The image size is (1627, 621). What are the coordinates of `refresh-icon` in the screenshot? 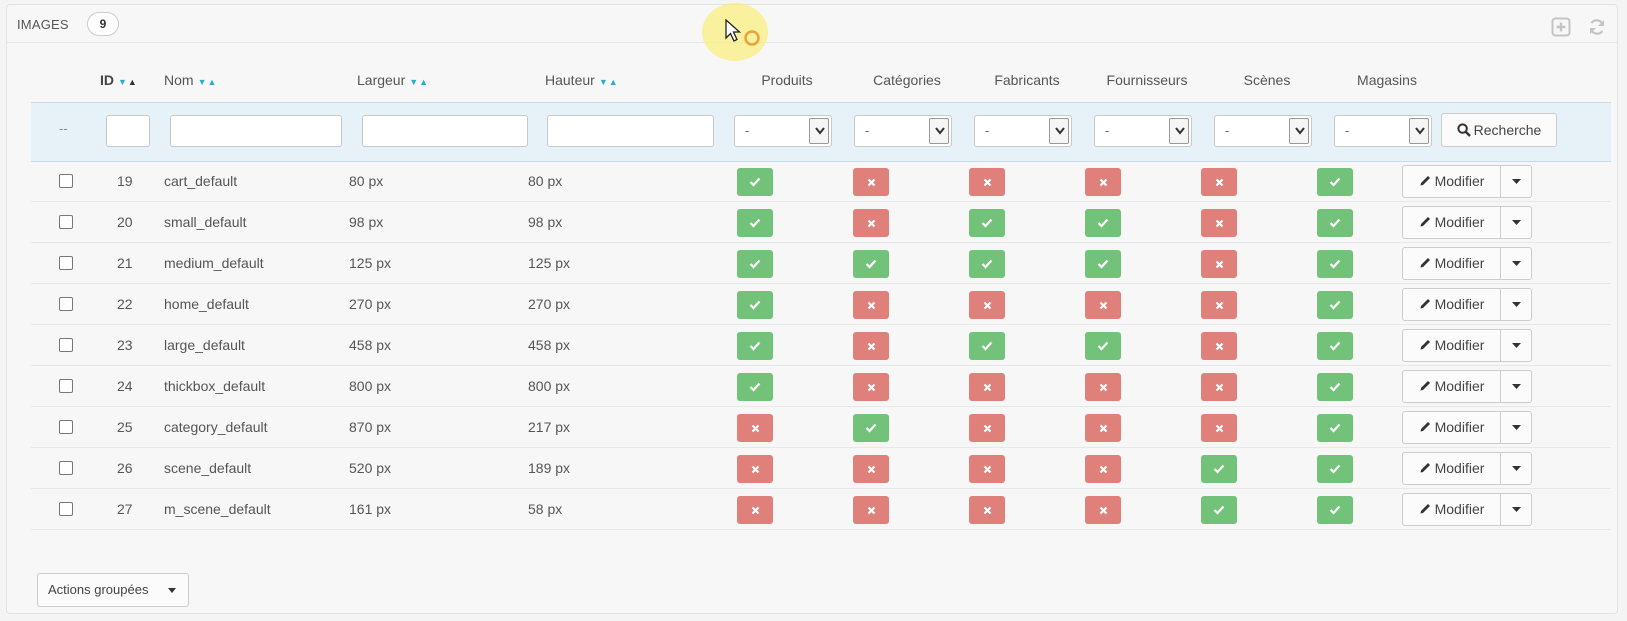 It's located at (1597, 27).